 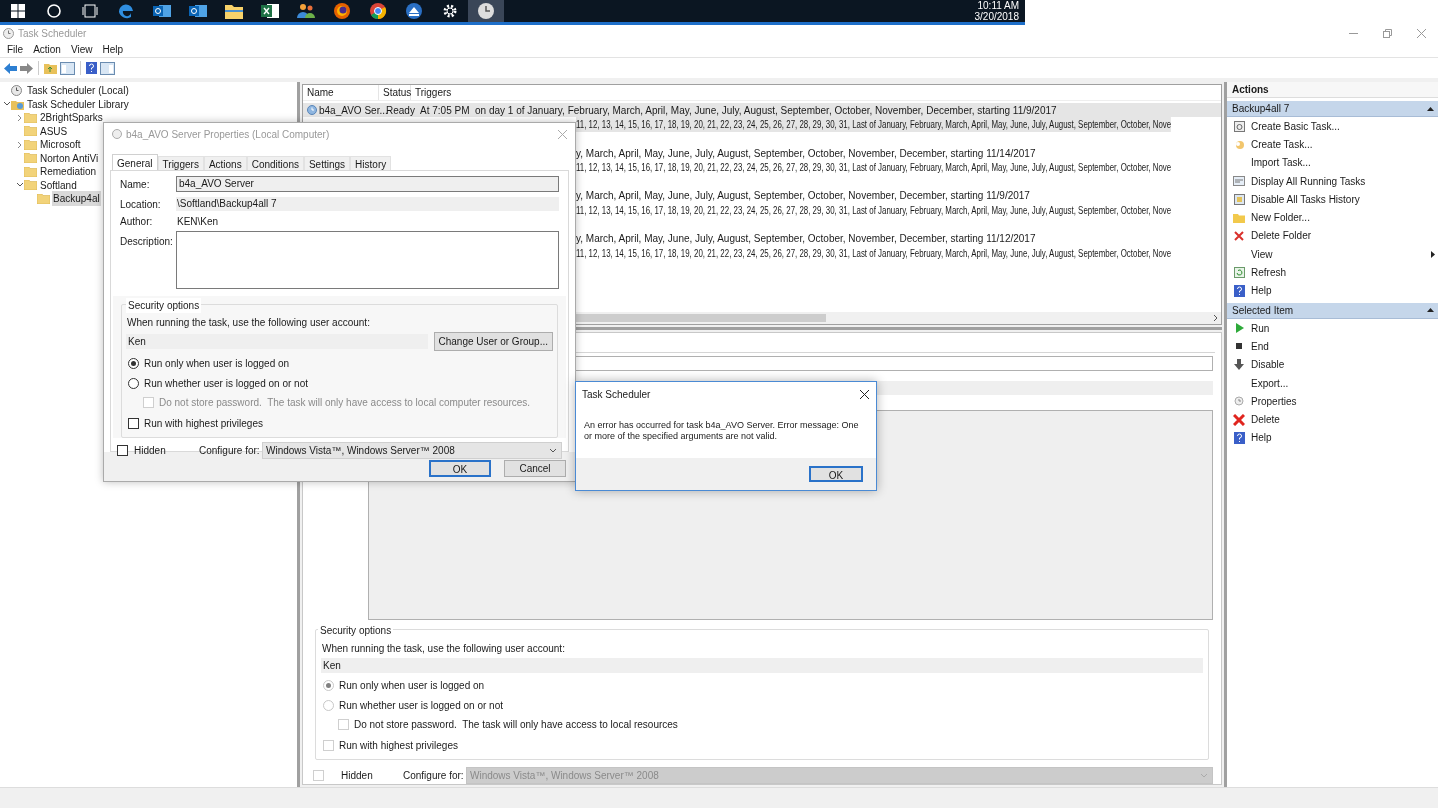 I want to click on description-field, so click(x=367, y=260).